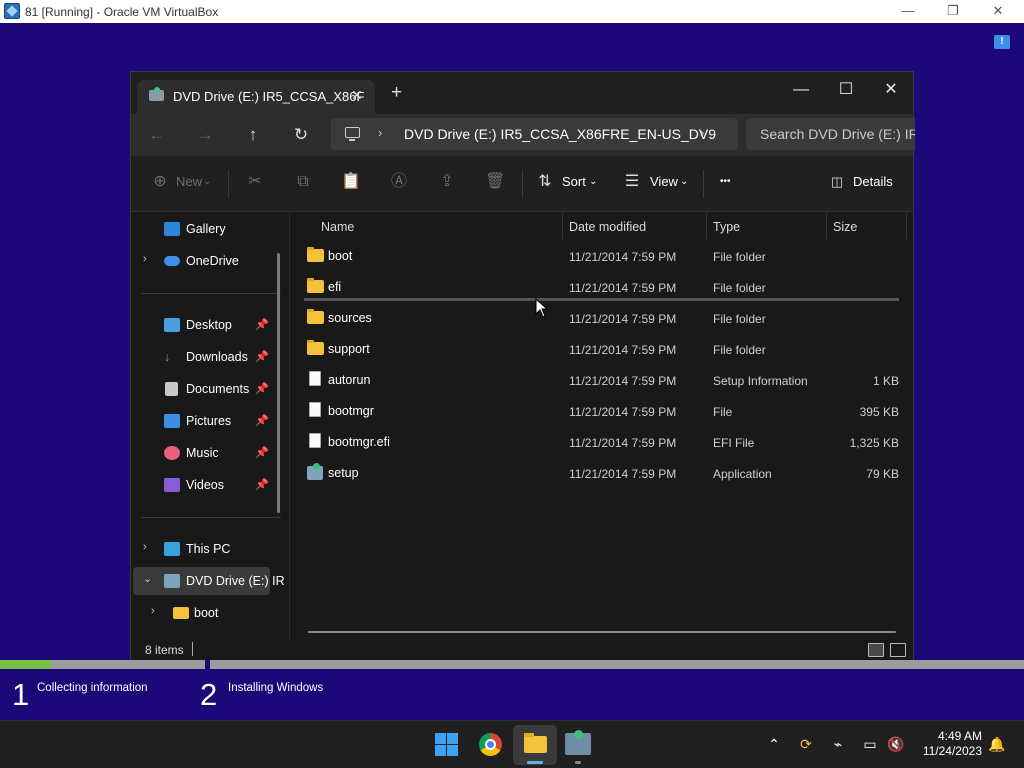  I want to click on view-button: View, so click(664, 181).